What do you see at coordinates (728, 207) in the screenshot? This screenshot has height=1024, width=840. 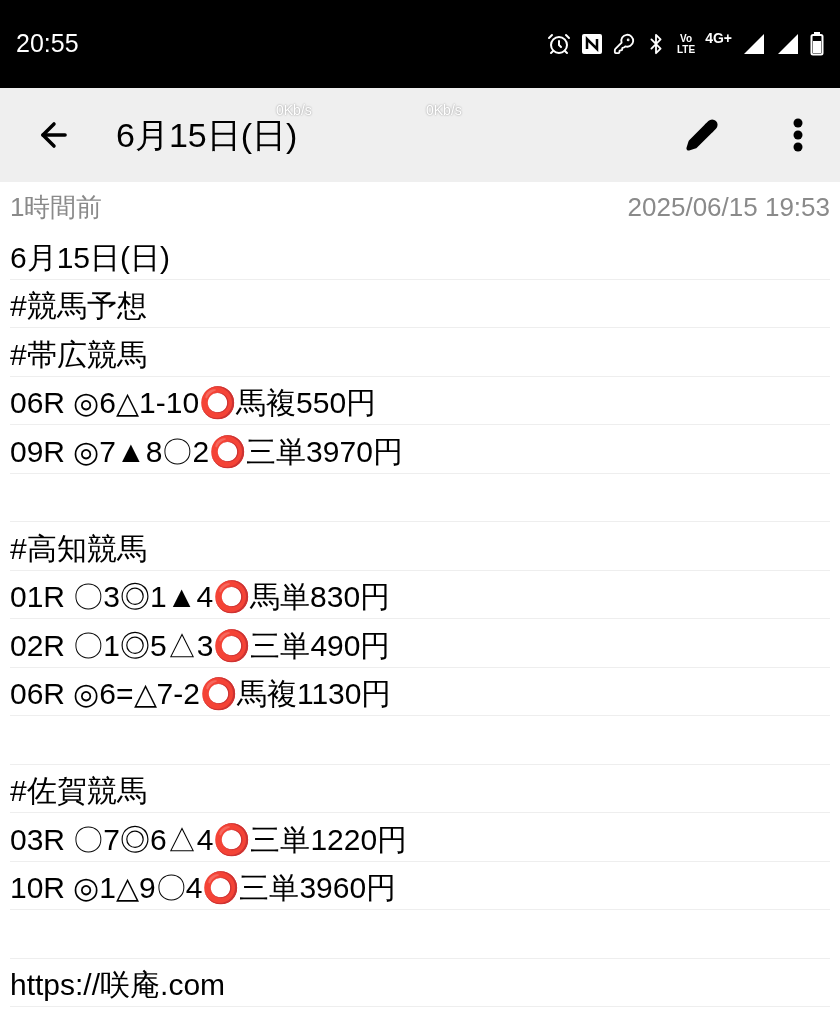 I see `timestamp: 2025/06/15 19:53` at bounding box center [728, 207].